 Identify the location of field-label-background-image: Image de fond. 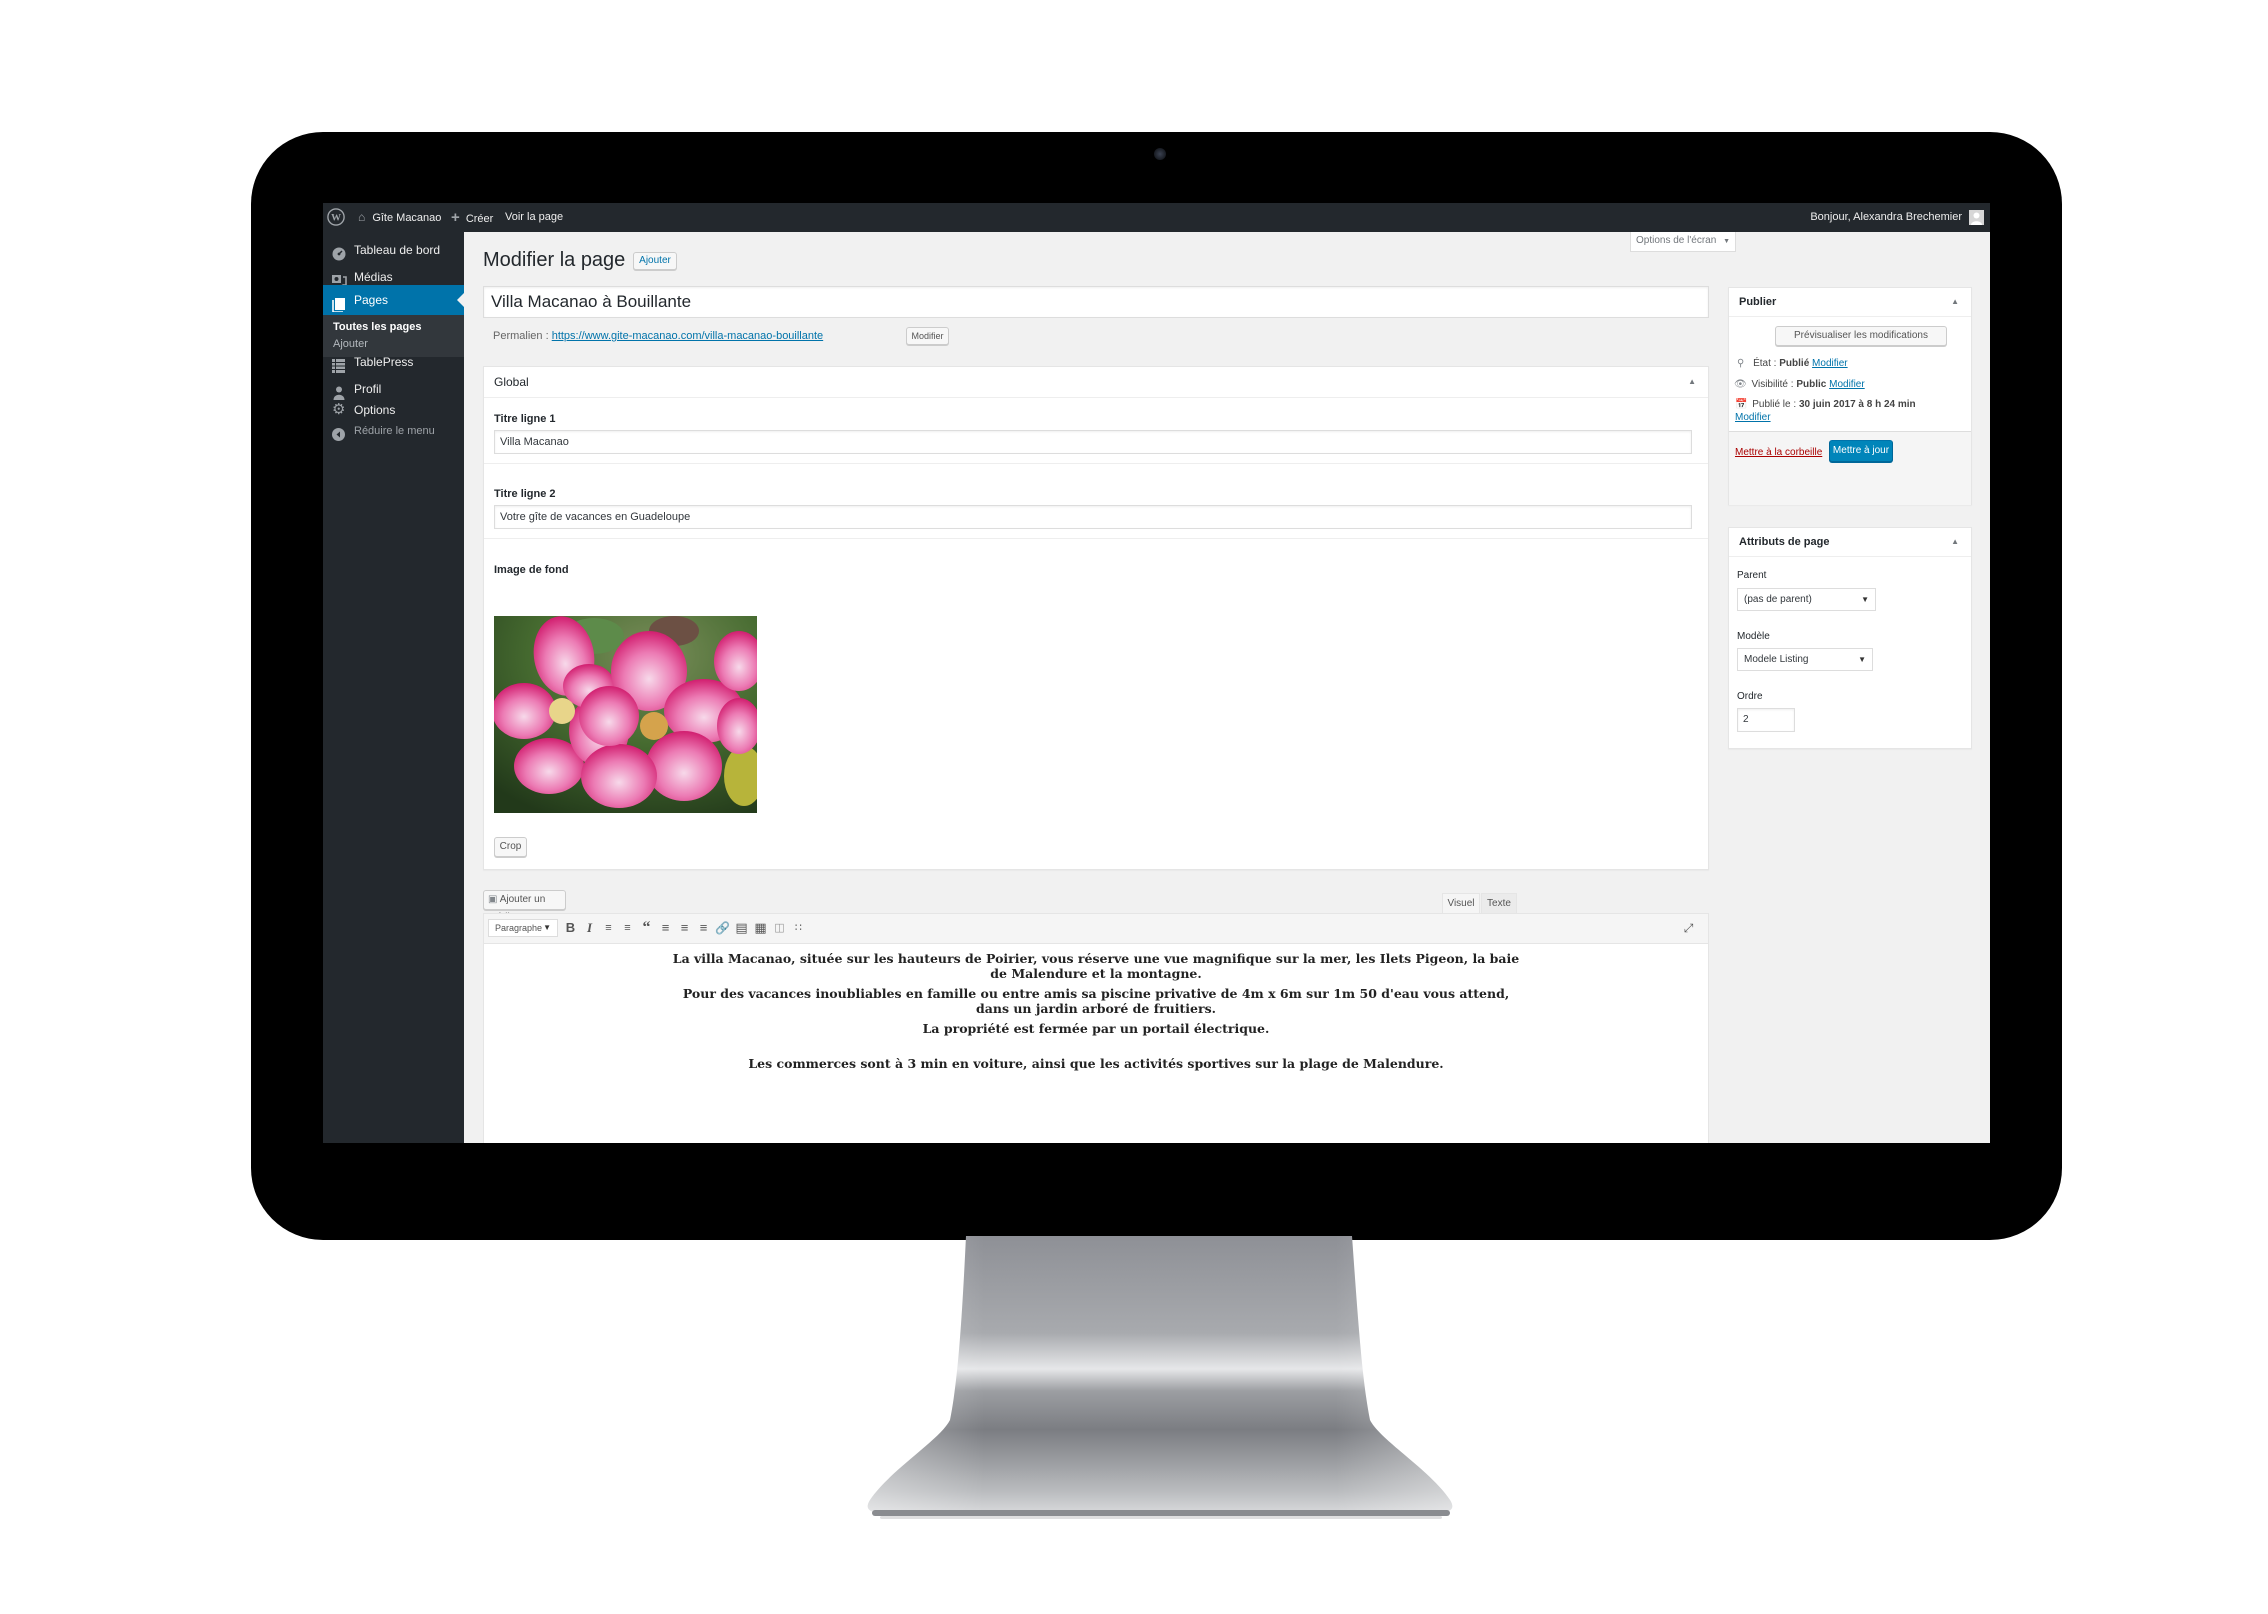
(531, 570).